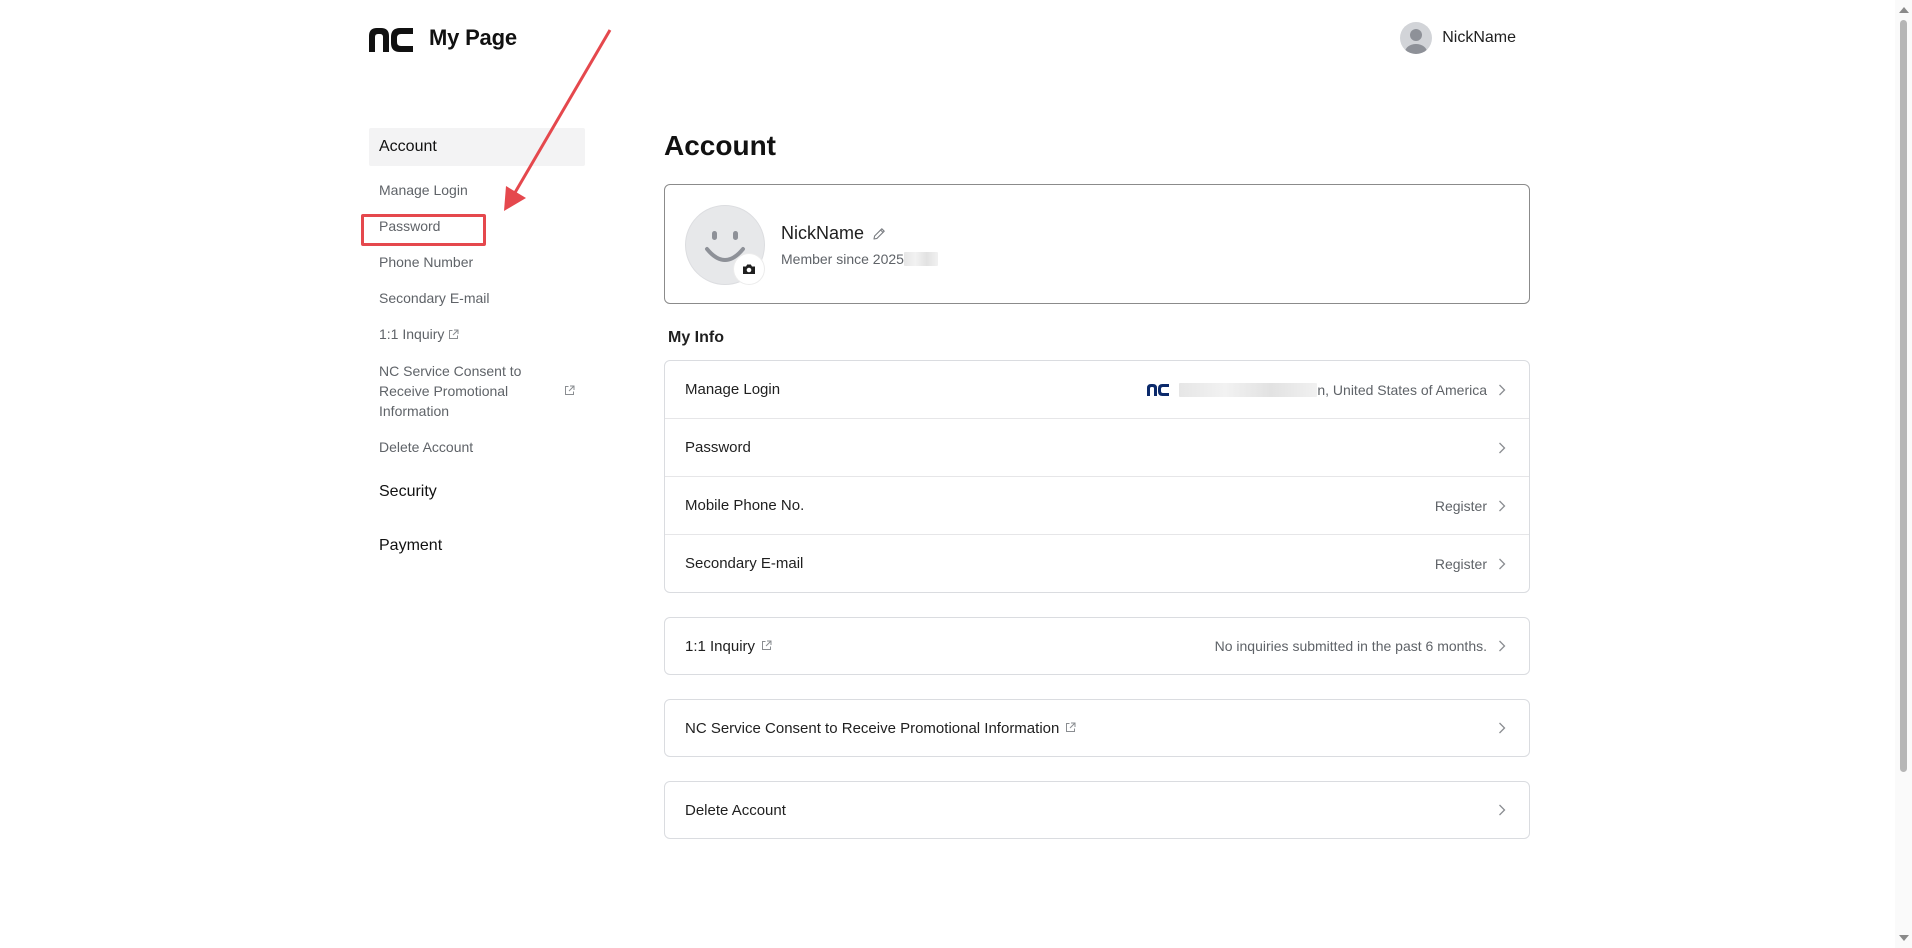  What do you see at coordinates (1158, 389) in the screenshot?
I see `nc-logo-small` at bounding box center [1158, 389].